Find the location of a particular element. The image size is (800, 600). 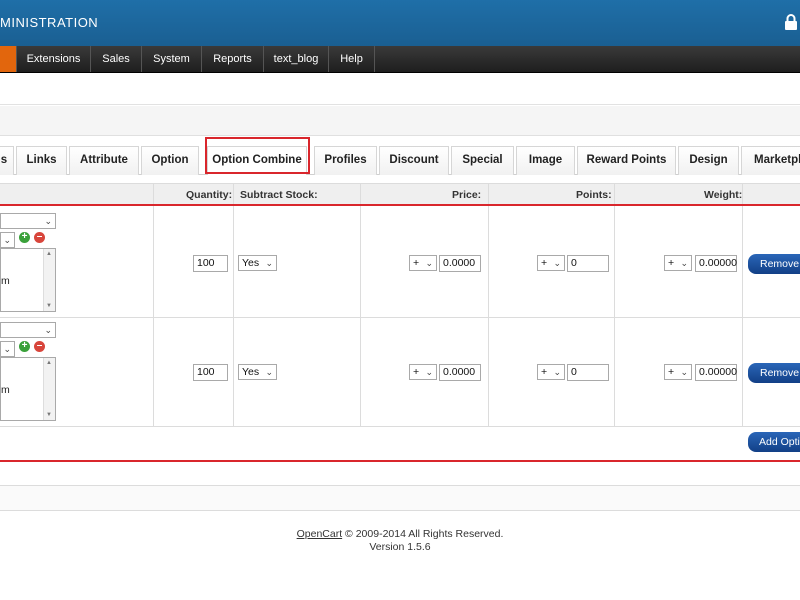

tab-links: Links is located at coordinates (41, 160).